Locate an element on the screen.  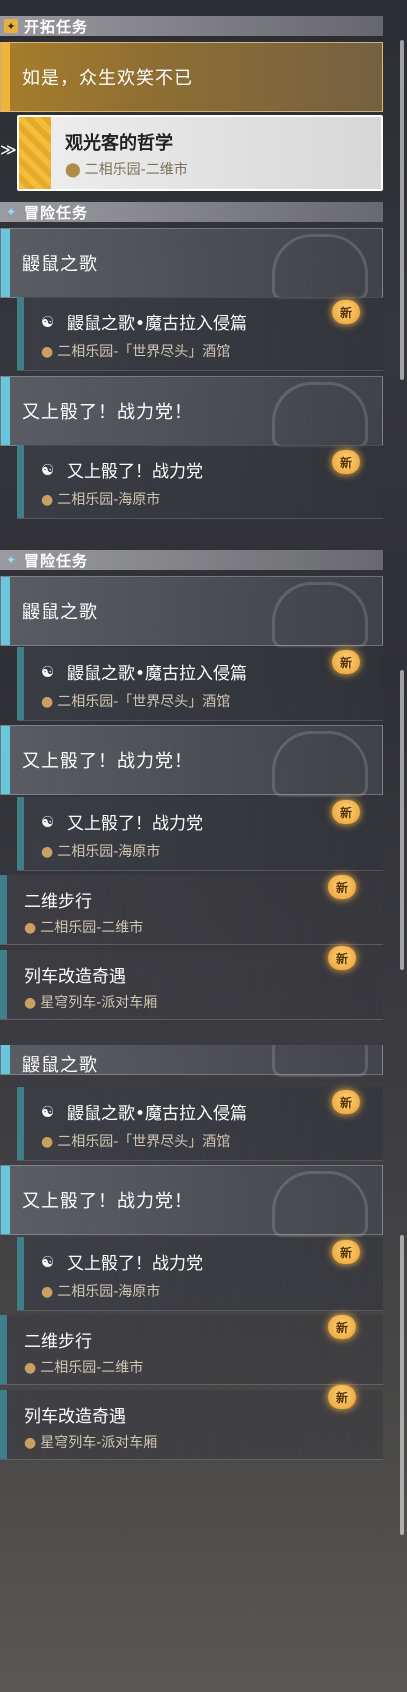
quest-item-selected: 观光客的哲学 ⬤ 二相乐园-二维市 is located at coordinates (200, 153).